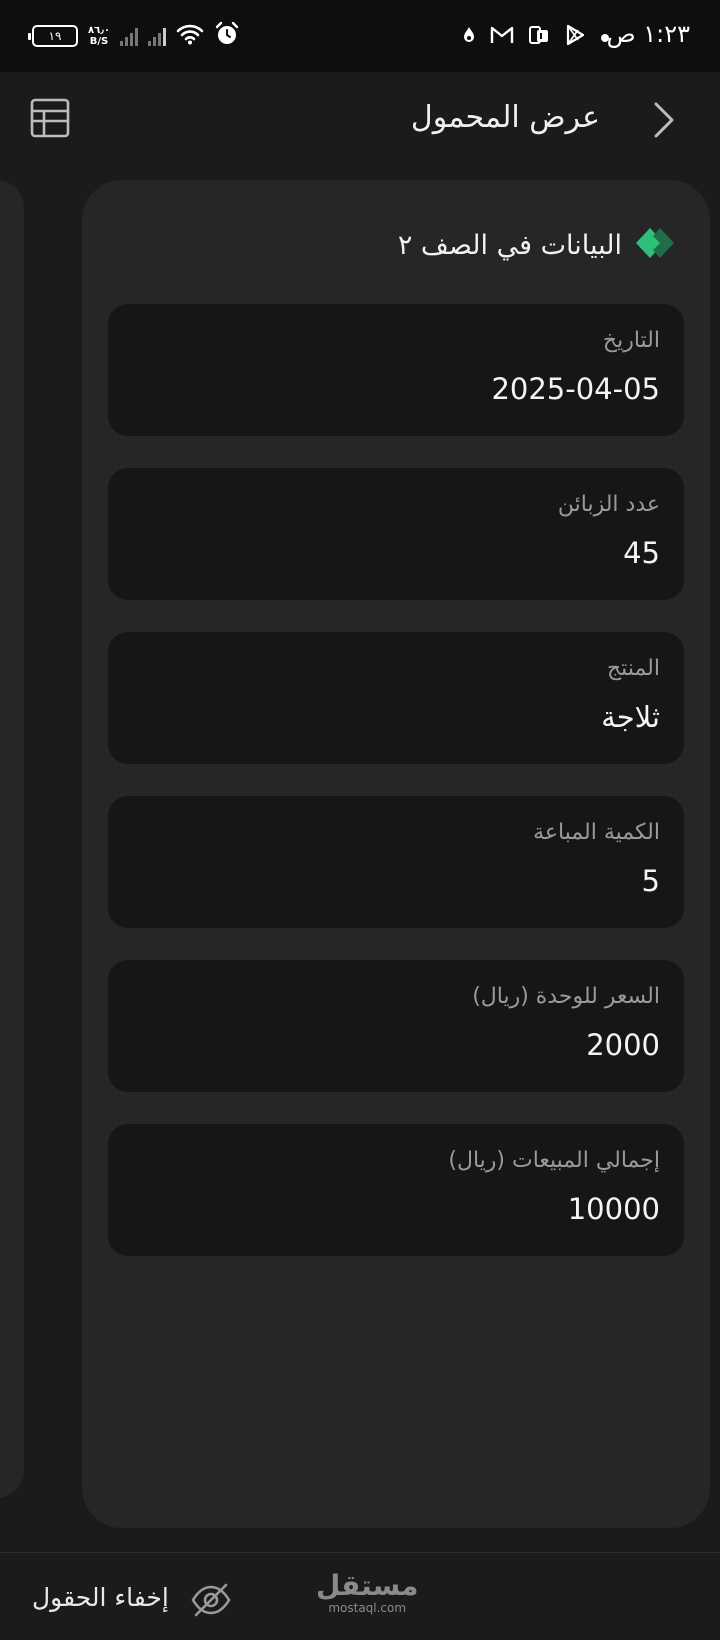  I want to click on card-title: البيانات في الصف ٢, so click(537, 245).